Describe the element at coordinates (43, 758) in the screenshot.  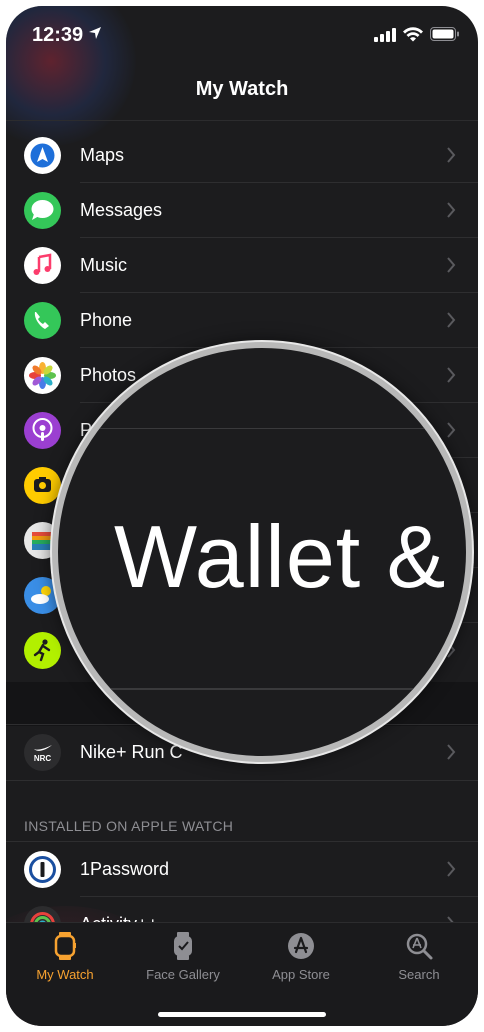
I see `nike-icon-text: NRC` at that location.